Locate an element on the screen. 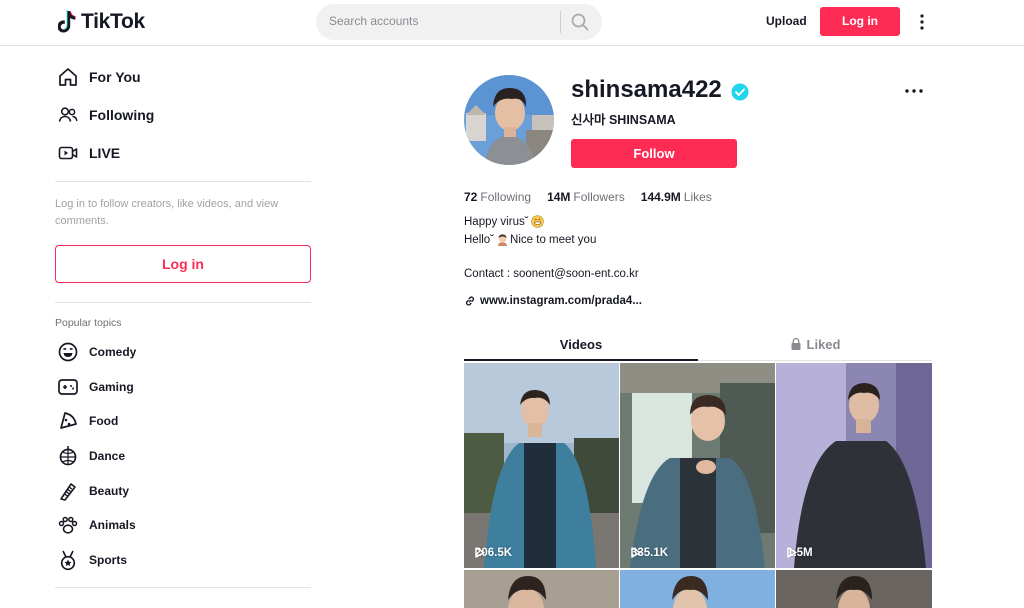 This screenshot has width=1024, height=608. video-thumbnail: 335.1K is located at coordinates (697, 465).